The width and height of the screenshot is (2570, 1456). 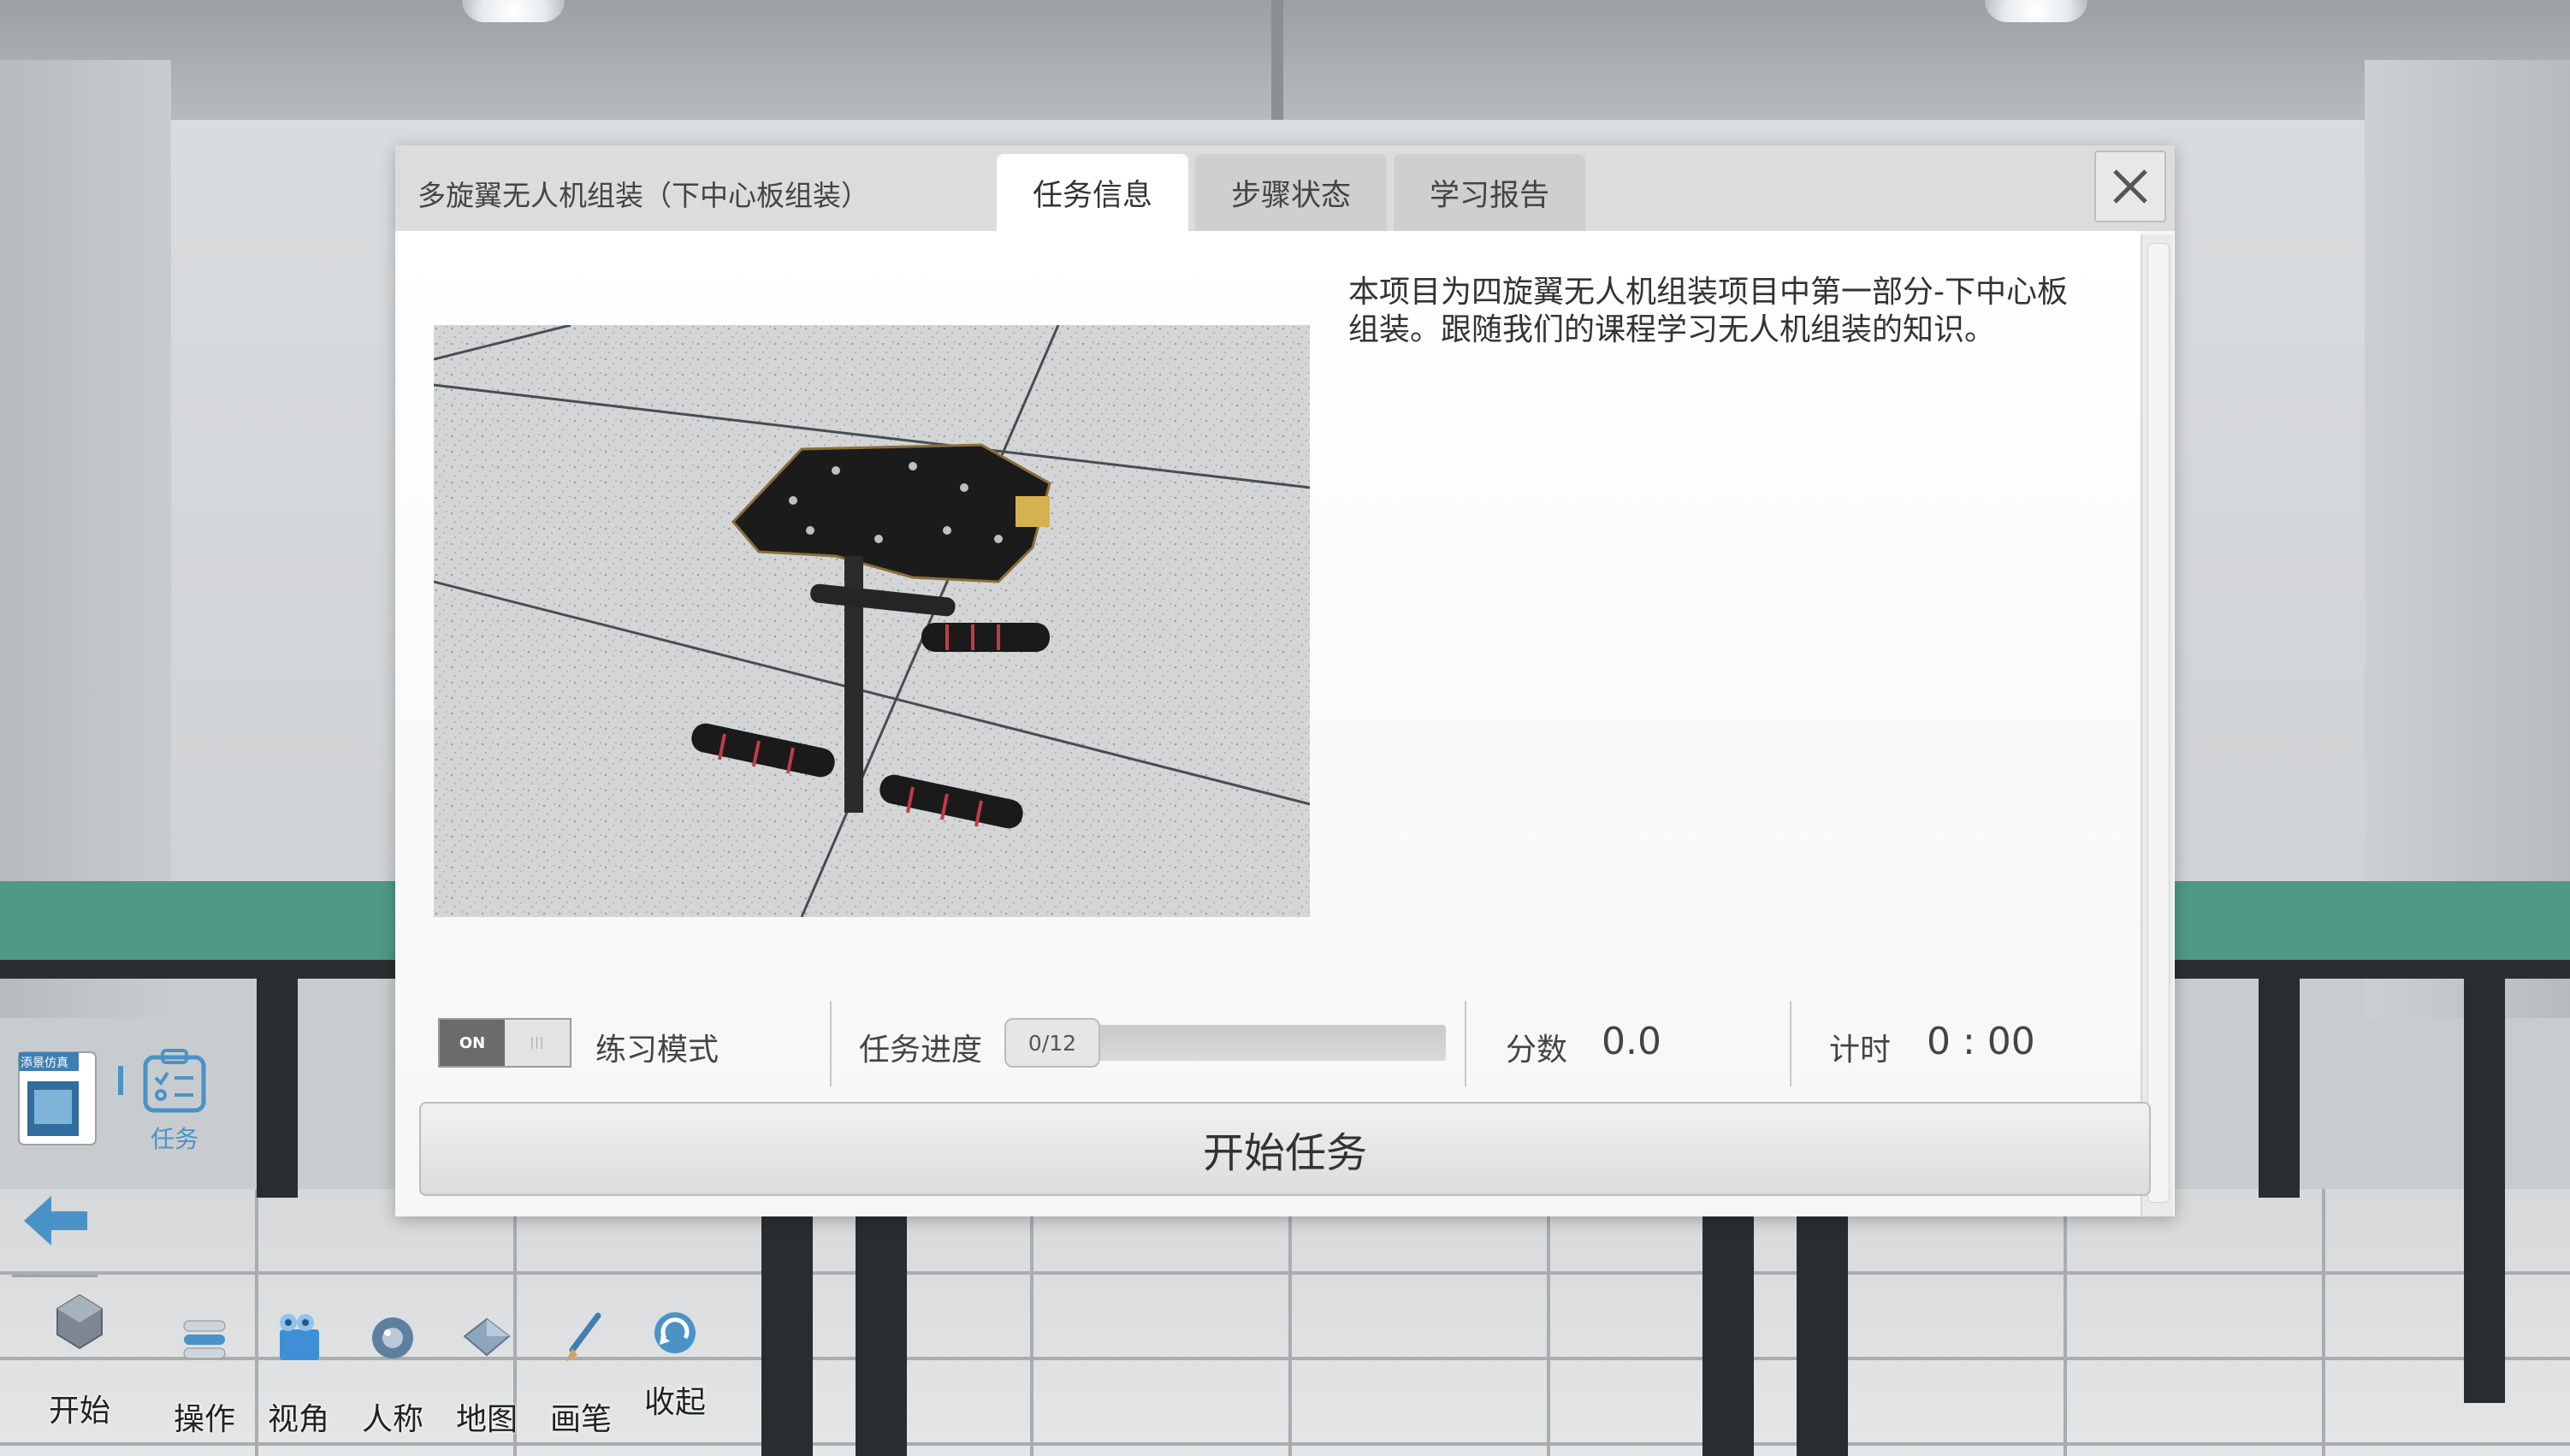 What do you see at coordinates (1631, 1041) in the screenshot?
I see `score-value: 0.0` at bounding box center [1631, 1041].